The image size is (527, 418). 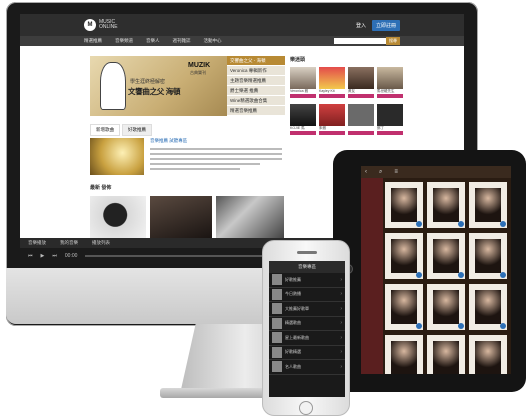 What do you see at coordinates (101, 25) in the screenshot?
I see `site-logo: M MUSIC ONLINE` at bounding box center [101, 25].